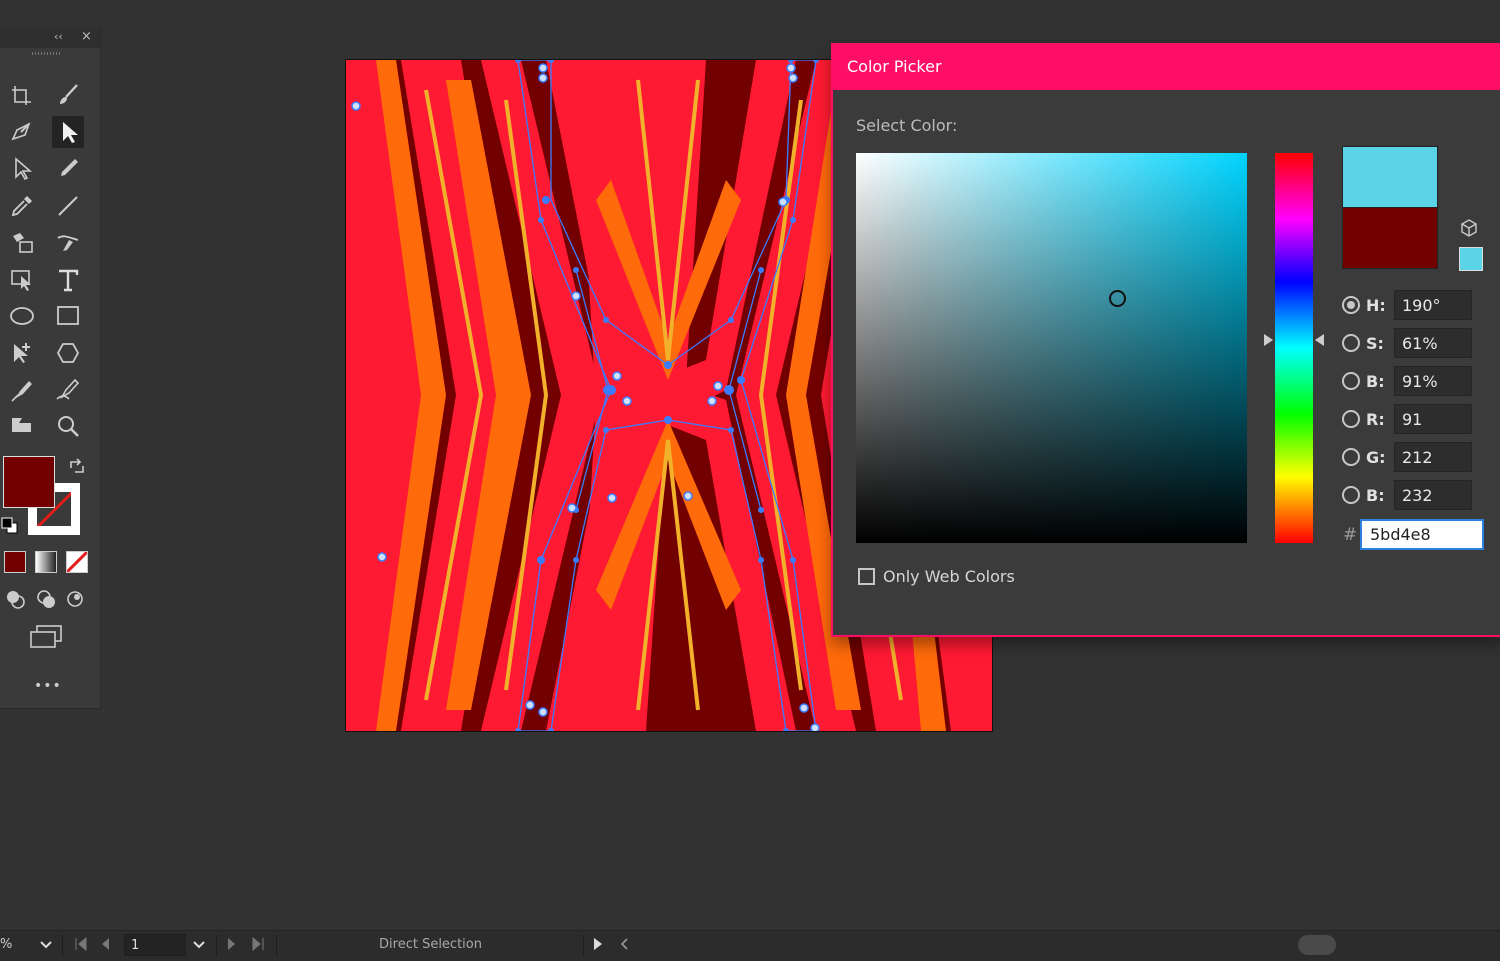 This screenshot has width=1500, height=961. What do you see at coordinates (22, 169) in the screenshot?
I see `direct-selection-tool-icon` at bounding box center [22, 169].